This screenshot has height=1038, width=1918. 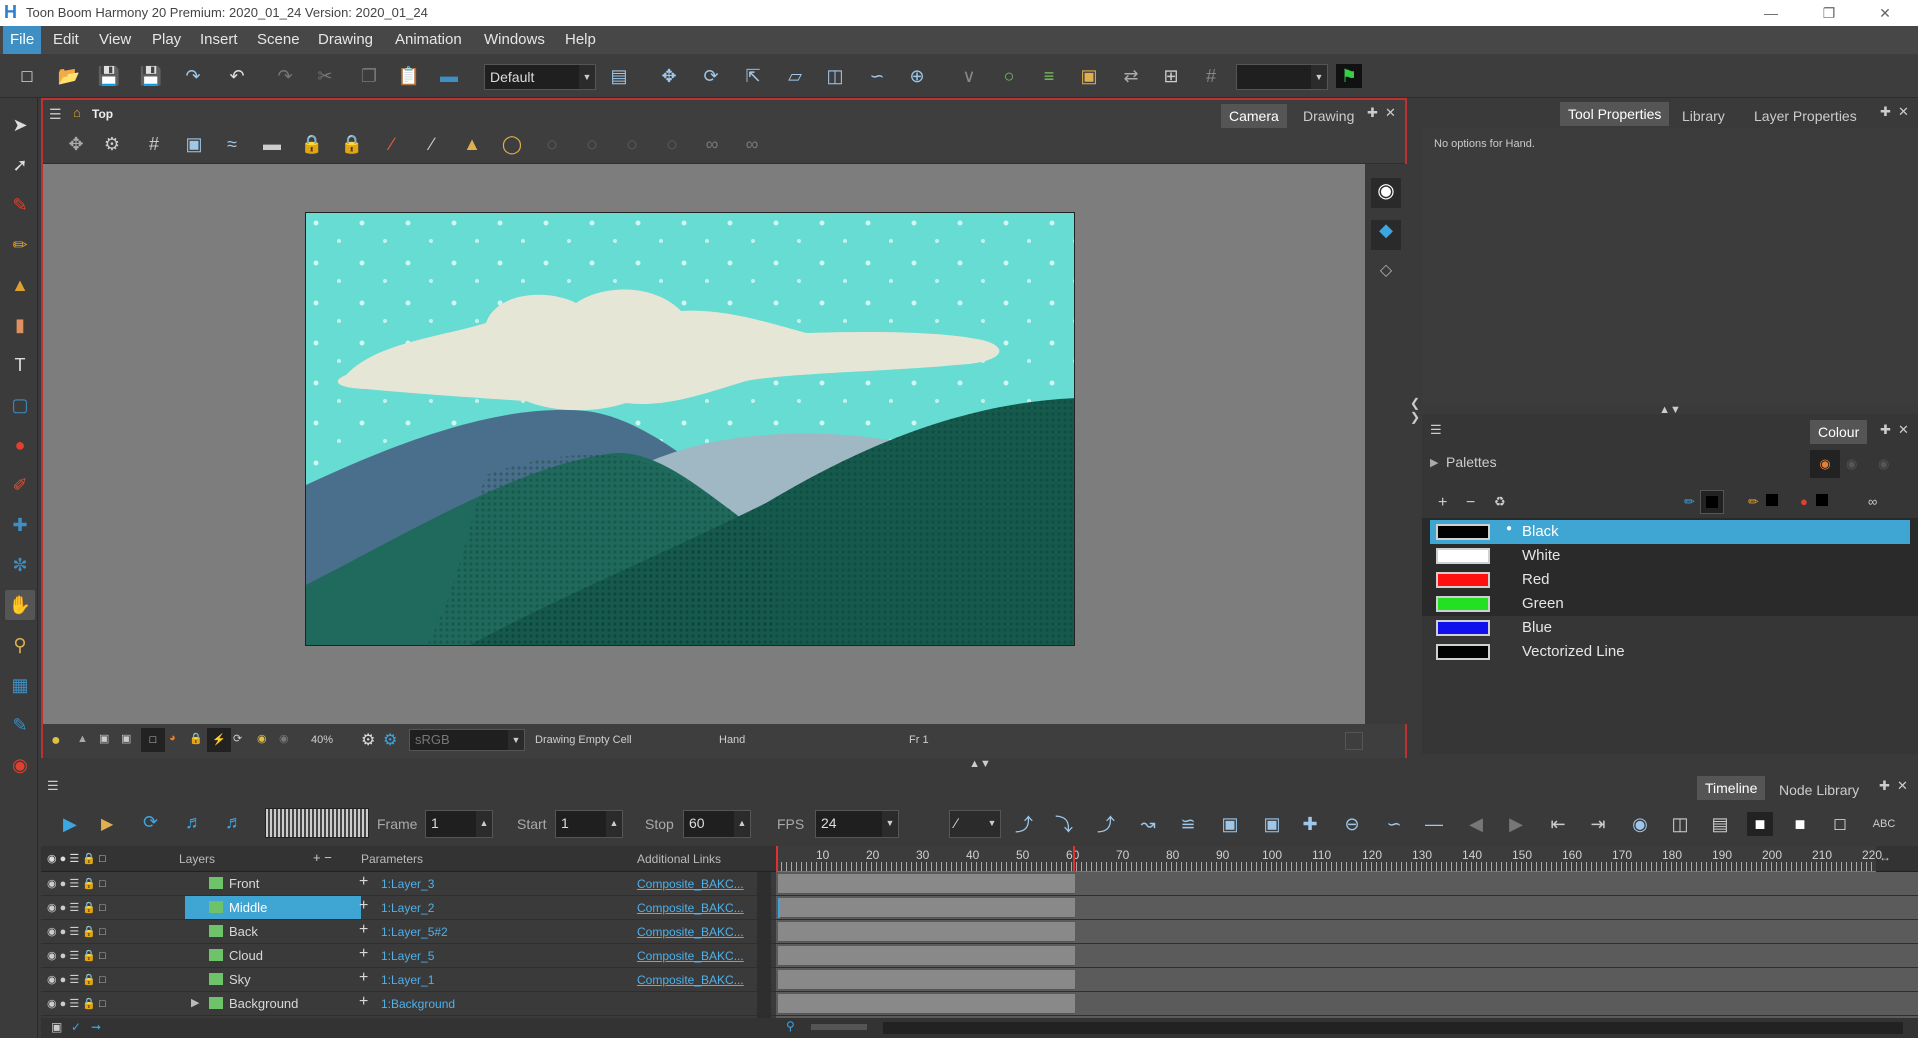 I want to click on timeline-h-scrollbar, so click(x=1393, y=1028).